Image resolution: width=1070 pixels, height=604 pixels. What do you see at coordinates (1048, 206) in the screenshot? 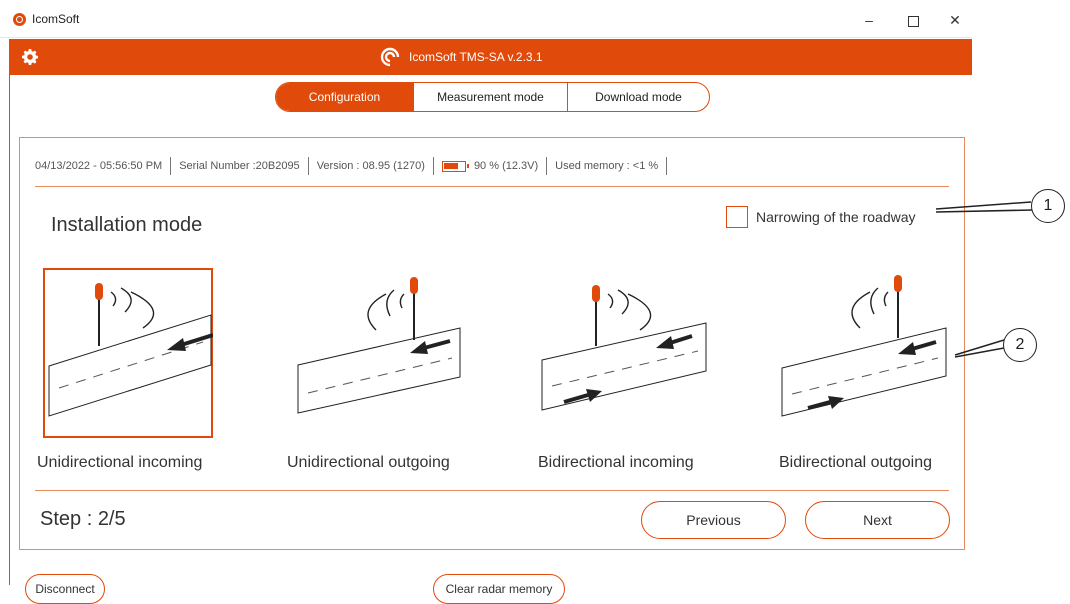
I see `callout-1: 1` at bounding box center [1048, 206].